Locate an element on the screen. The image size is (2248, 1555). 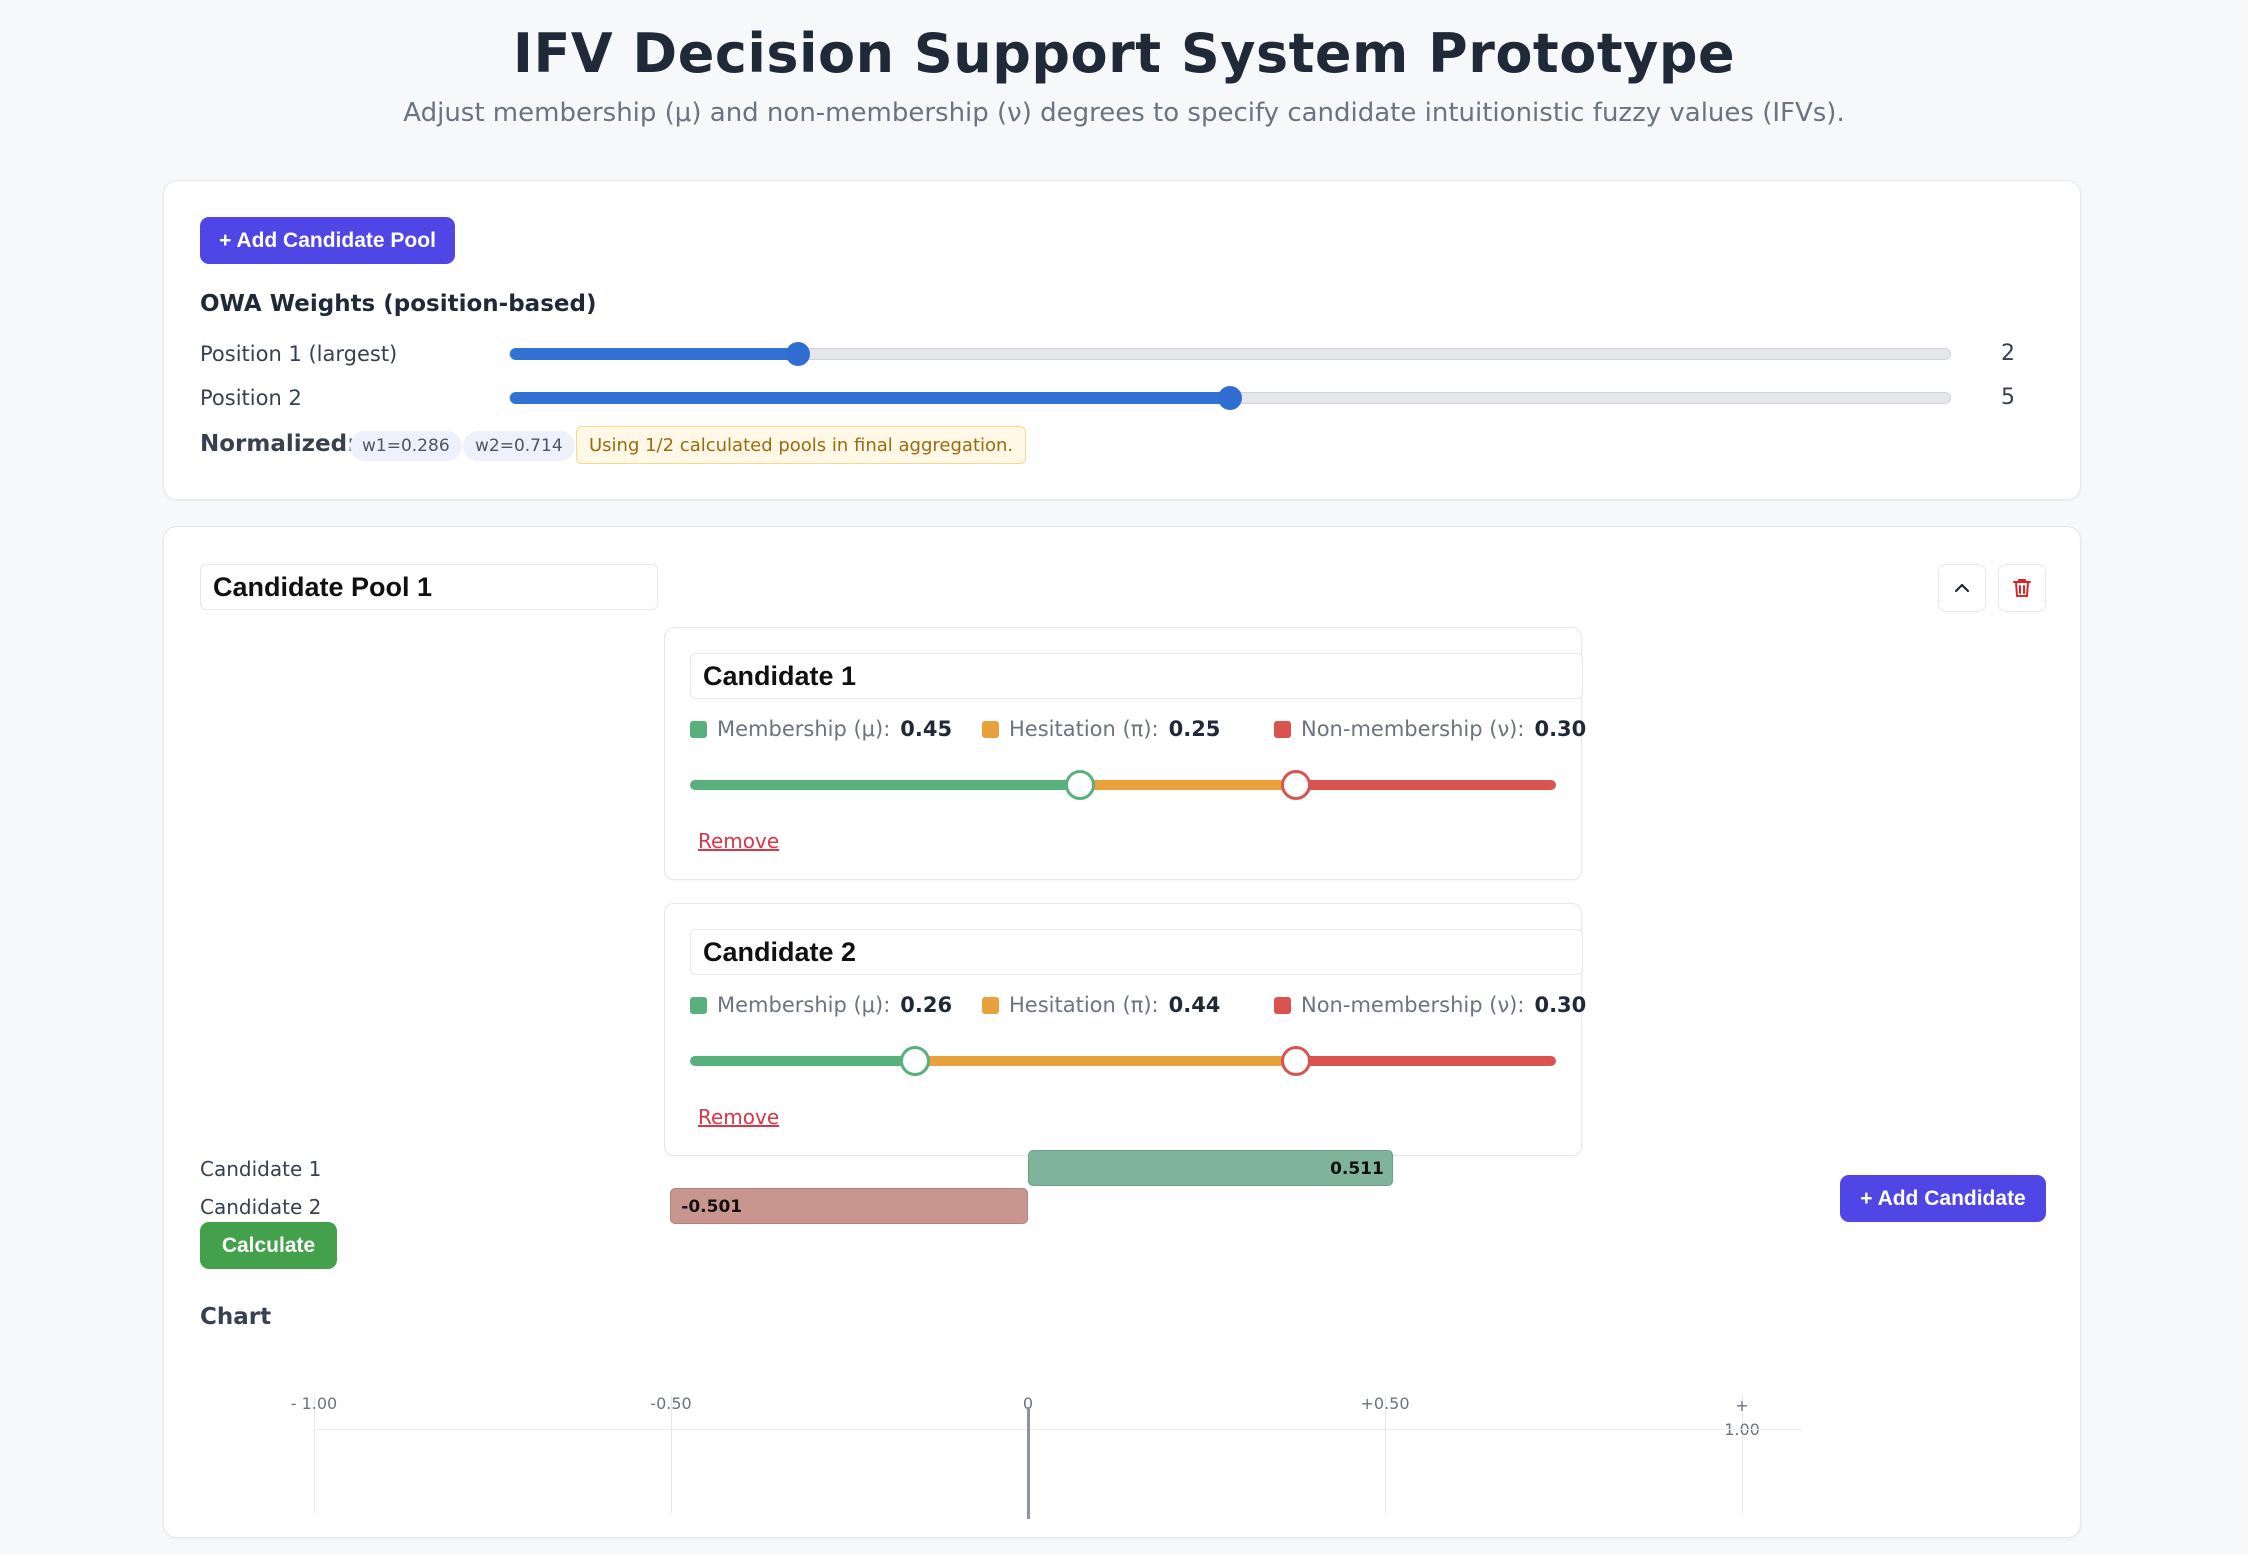
add-candidate-pool-button: + Add Candidate Pool is located at coordinates (327, 240).